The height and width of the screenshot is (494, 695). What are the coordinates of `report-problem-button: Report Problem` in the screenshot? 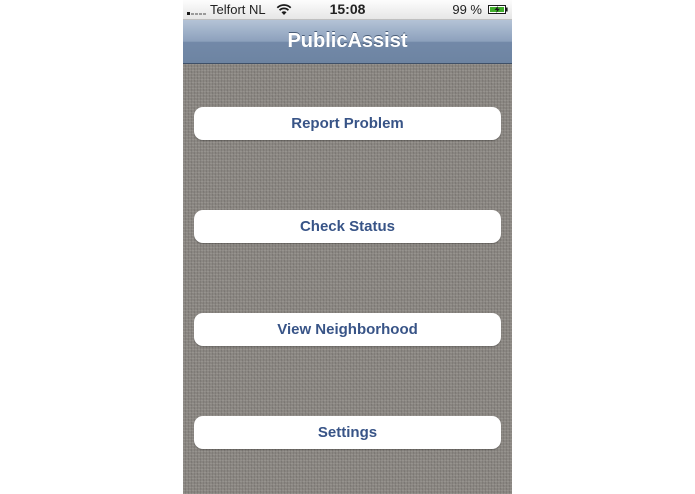 It's located at (347, 123).